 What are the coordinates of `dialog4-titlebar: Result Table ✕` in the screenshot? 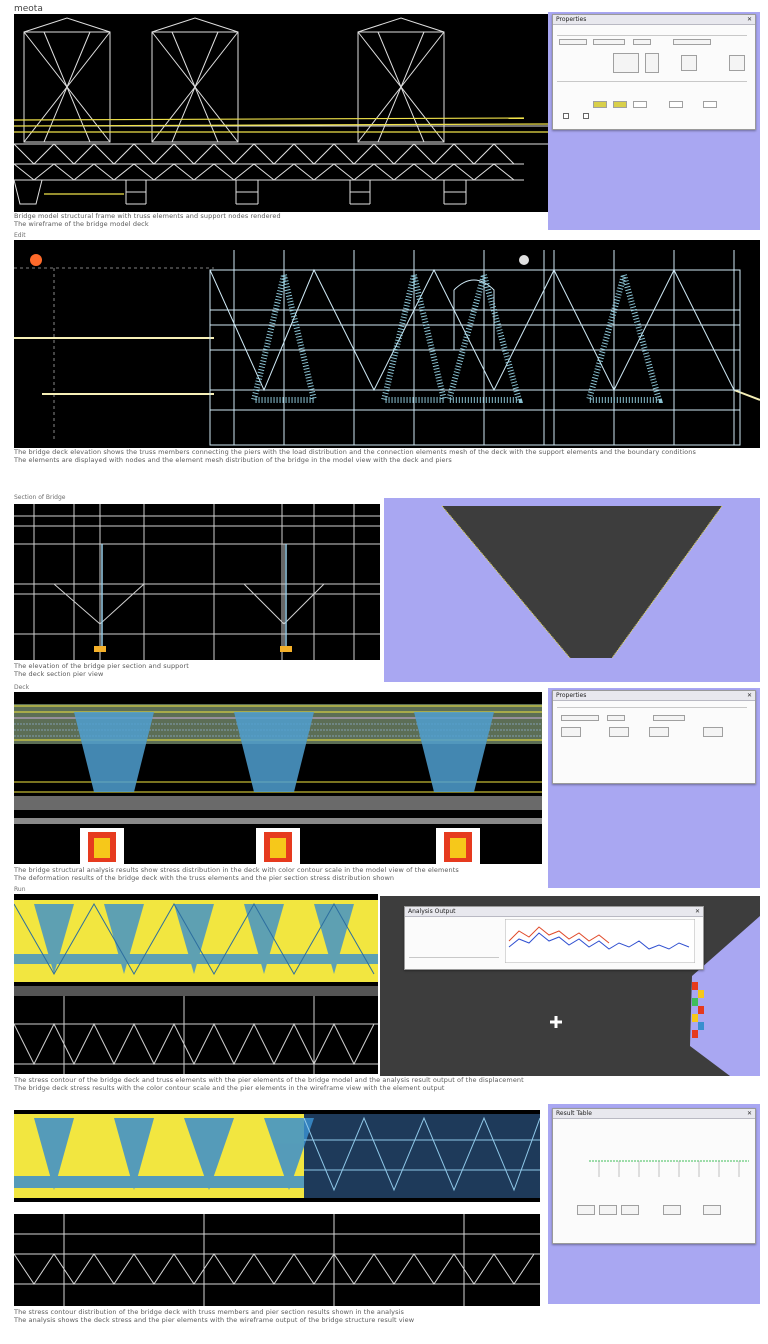 It's located at (654, 1114).